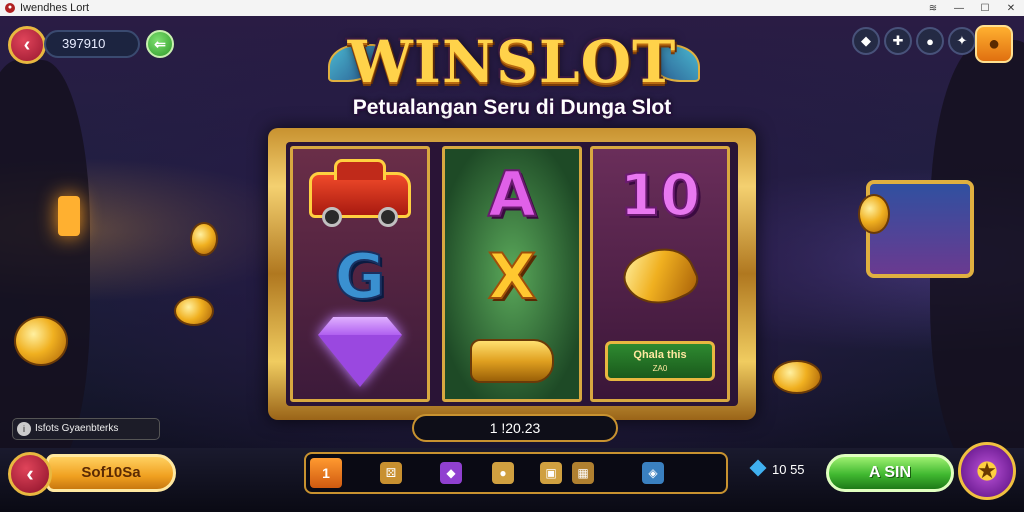  Describe the element at coordinates (111, 473) in the screenshot. I see `select-button: Sof10Sa` at that location.